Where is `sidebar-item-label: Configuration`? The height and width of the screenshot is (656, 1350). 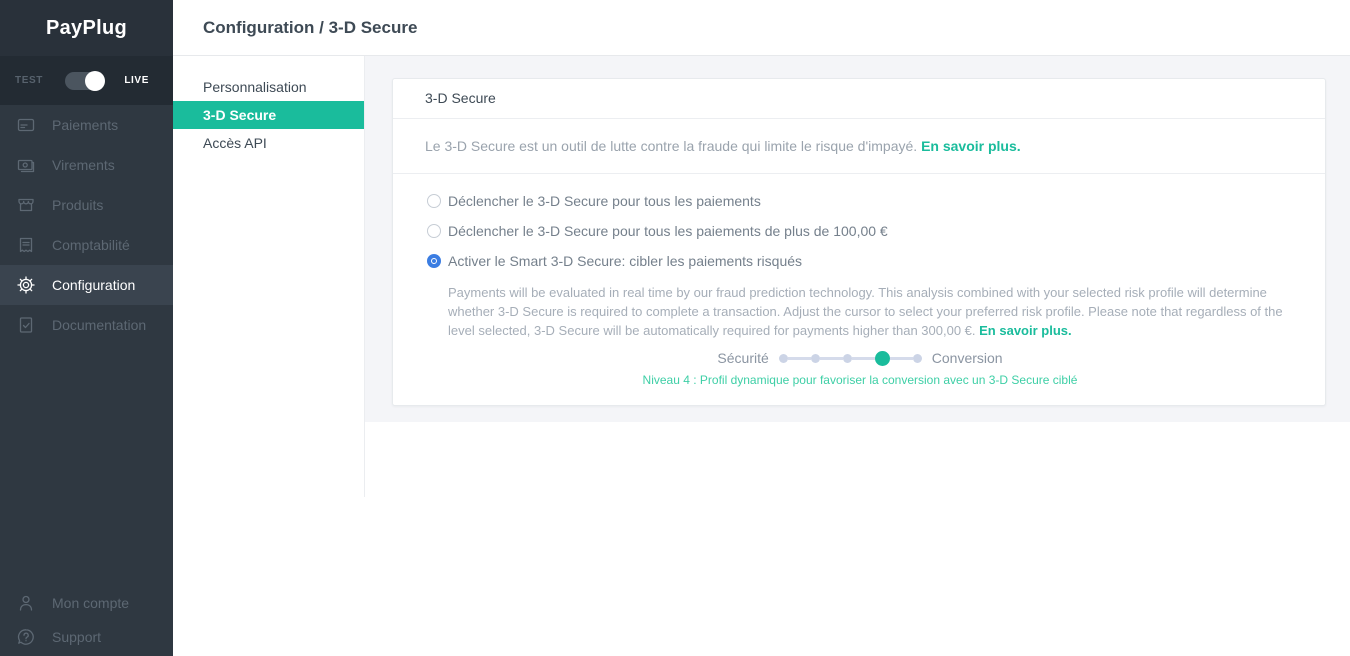
sidebar-item-label: Configuration is located at coordinates (94, 285).